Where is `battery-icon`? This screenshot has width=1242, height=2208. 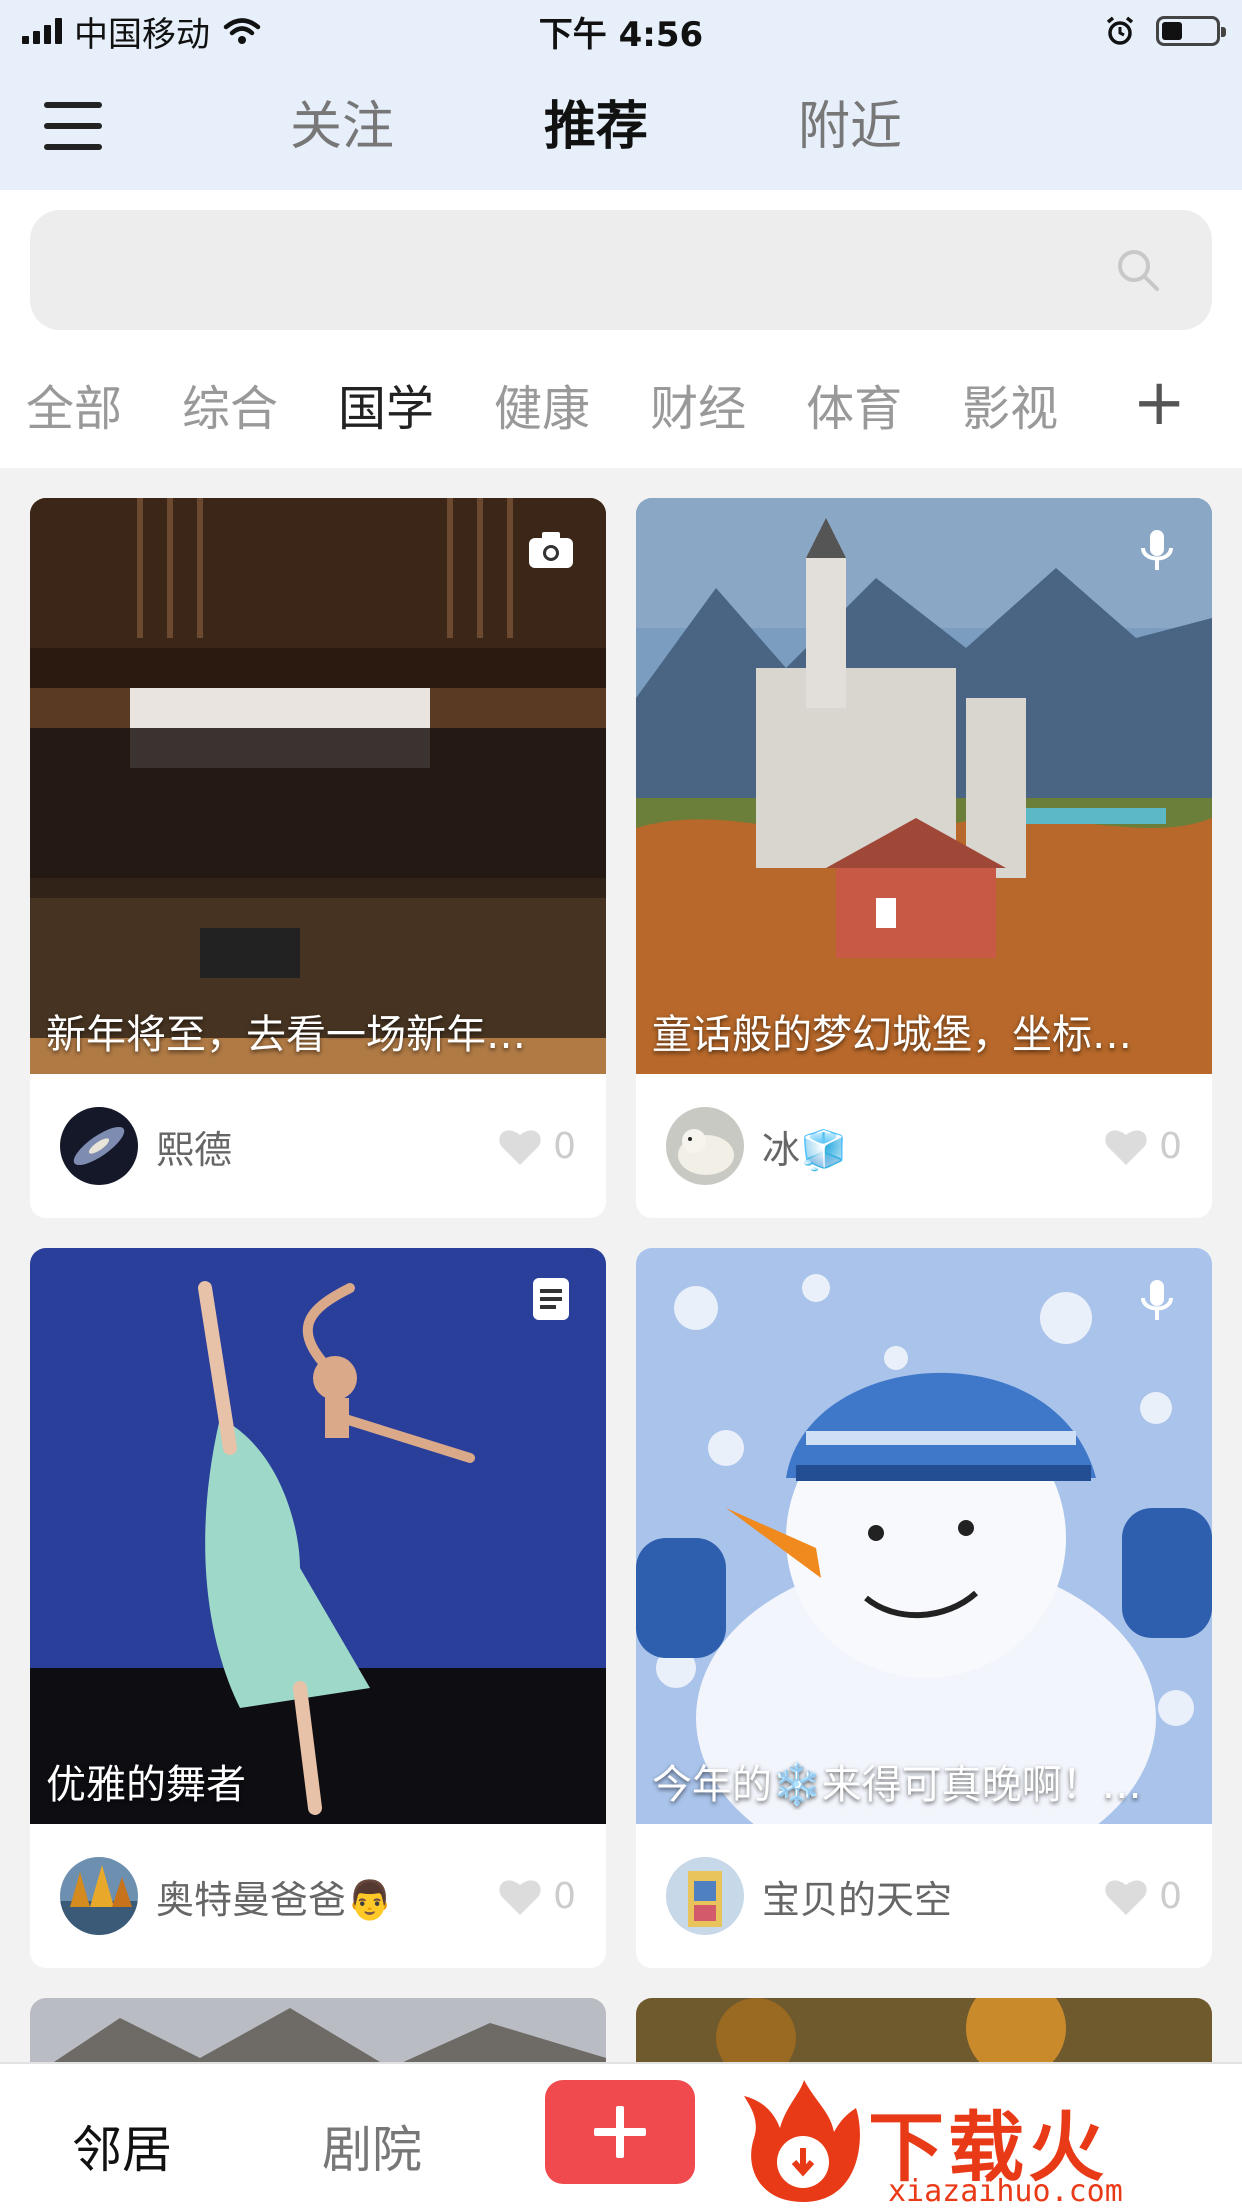 battery-icon is located at coordinates (1191, 31).